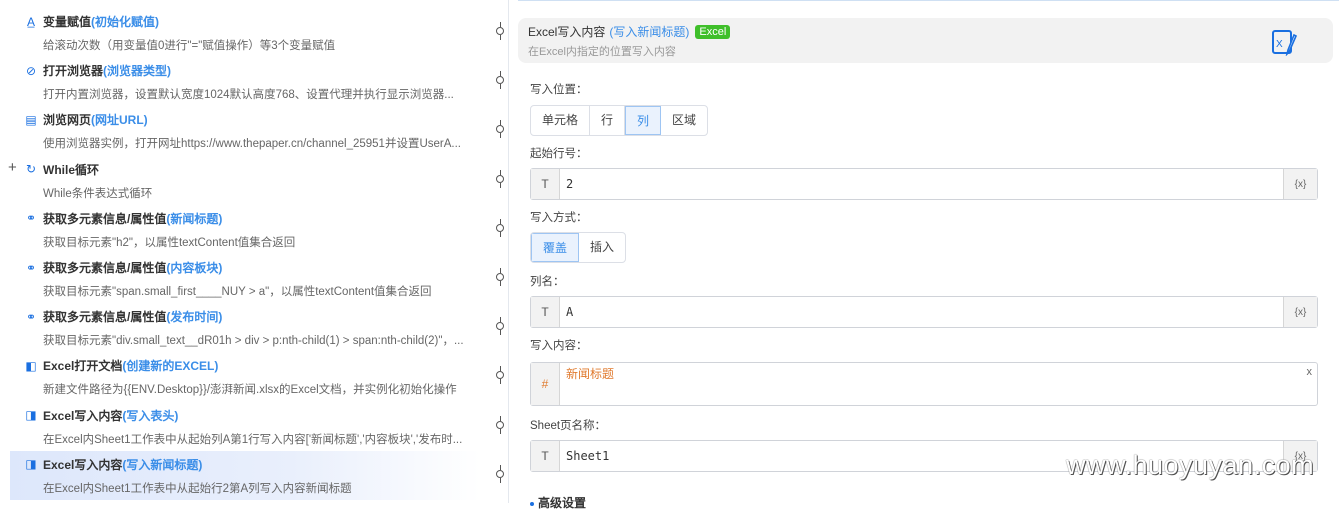  Describe the element at coordinates (567, 32) in the screenshot. I see `action-title: Excel写入内容` at that location.